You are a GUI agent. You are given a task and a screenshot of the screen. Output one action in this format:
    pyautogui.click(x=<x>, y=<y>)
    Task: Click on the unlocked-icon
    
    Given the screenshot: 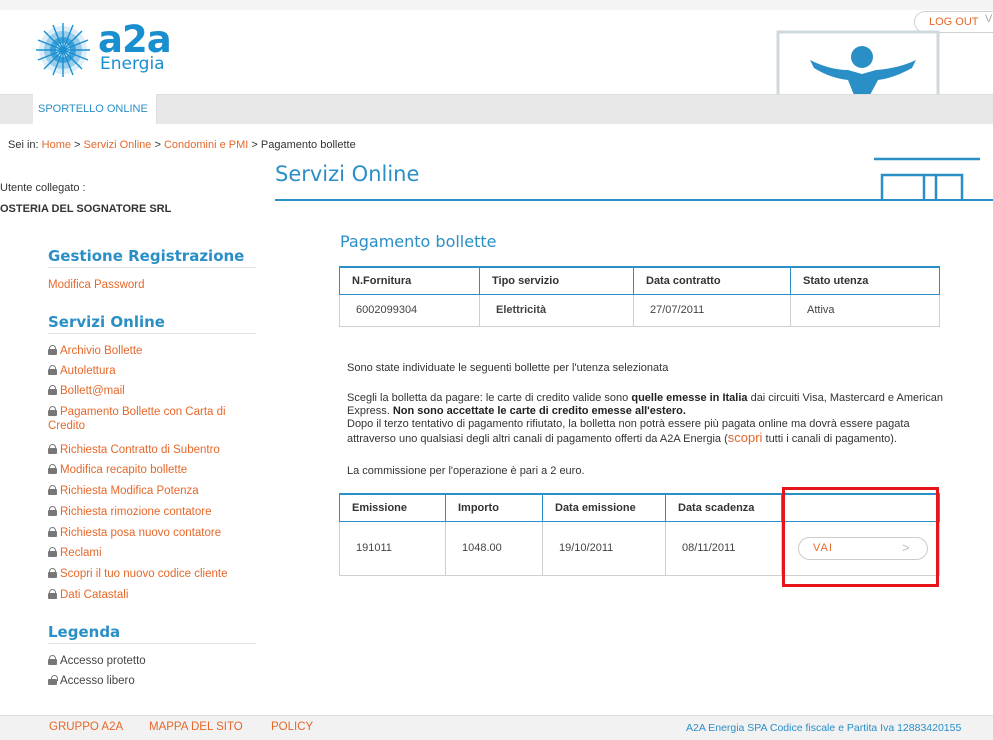 What is the action you would take?
    pyautogui.click(x=53, y=680)
    